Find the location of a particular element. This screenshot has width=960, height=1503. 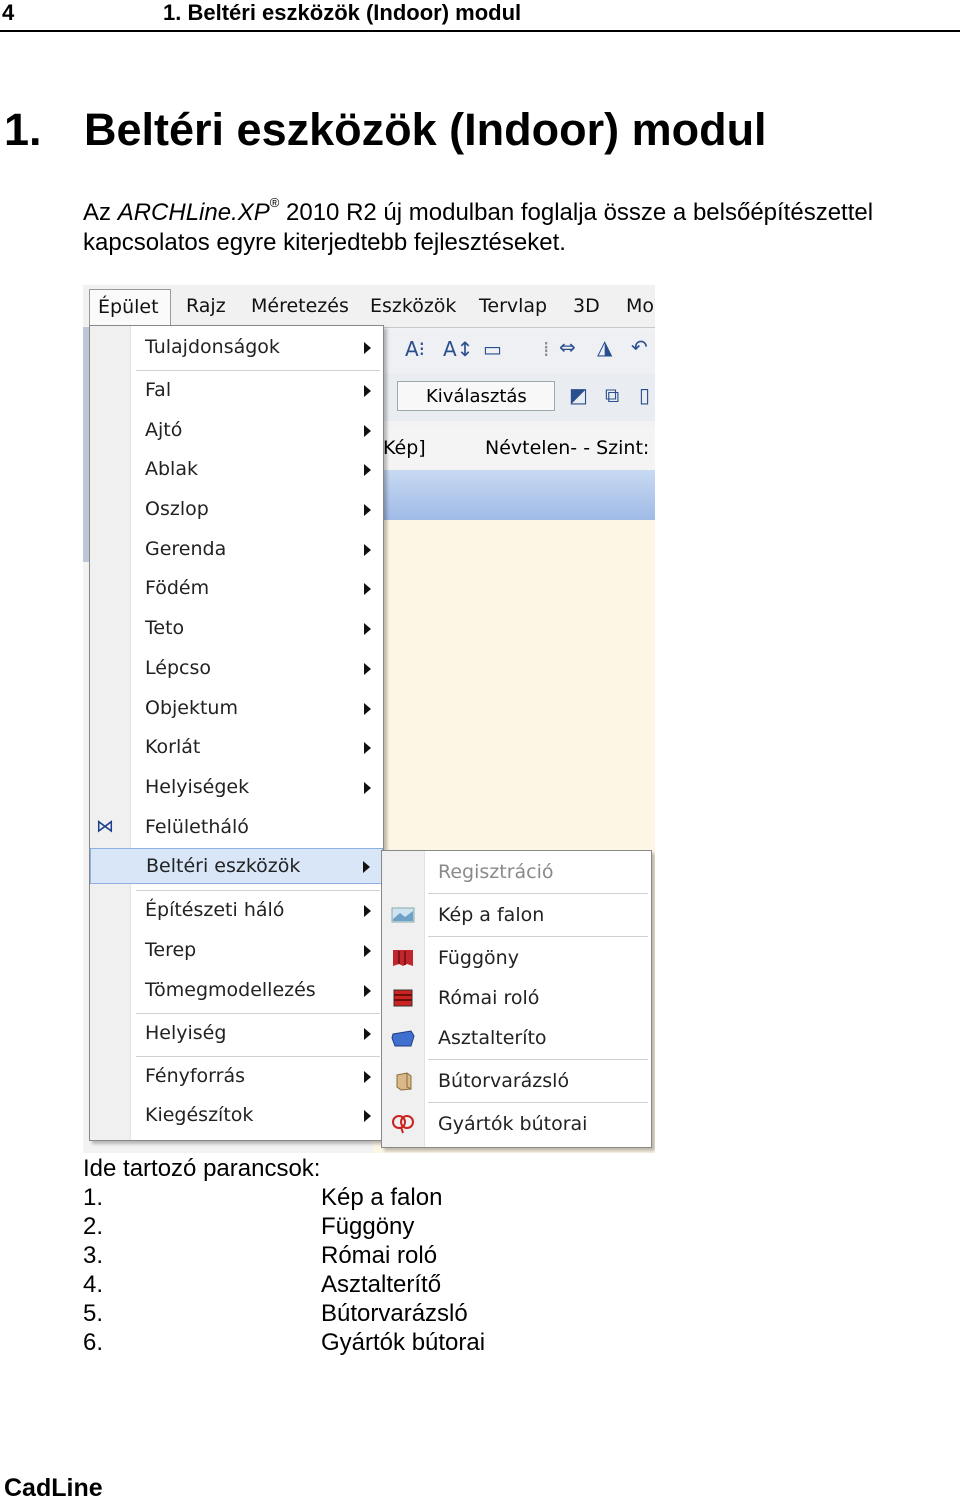

tab-kep: Kép] is located at coordinates (404, 448).